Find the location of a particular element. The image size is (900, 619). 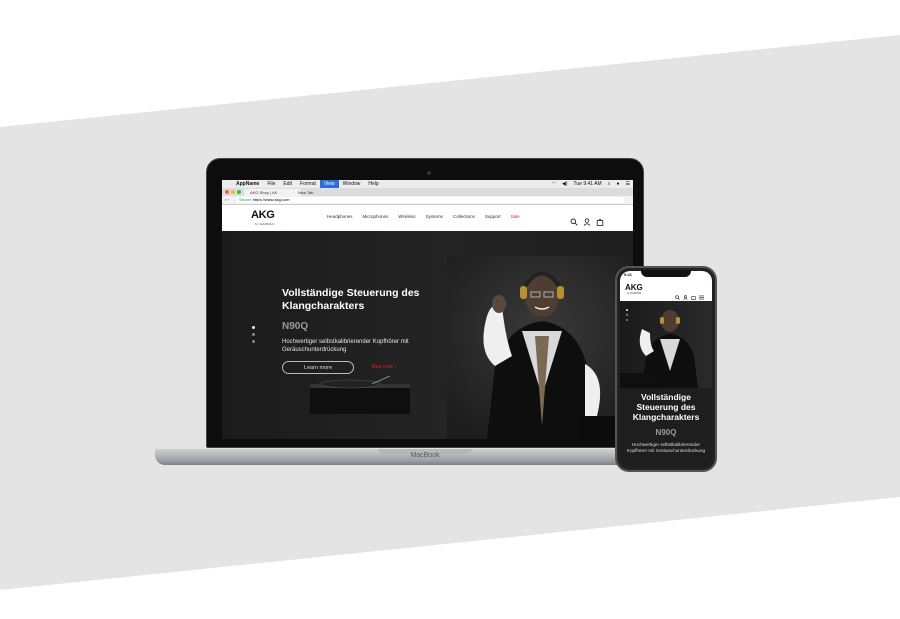

macbook-label: MacBook is located at coordinates (425, 455).